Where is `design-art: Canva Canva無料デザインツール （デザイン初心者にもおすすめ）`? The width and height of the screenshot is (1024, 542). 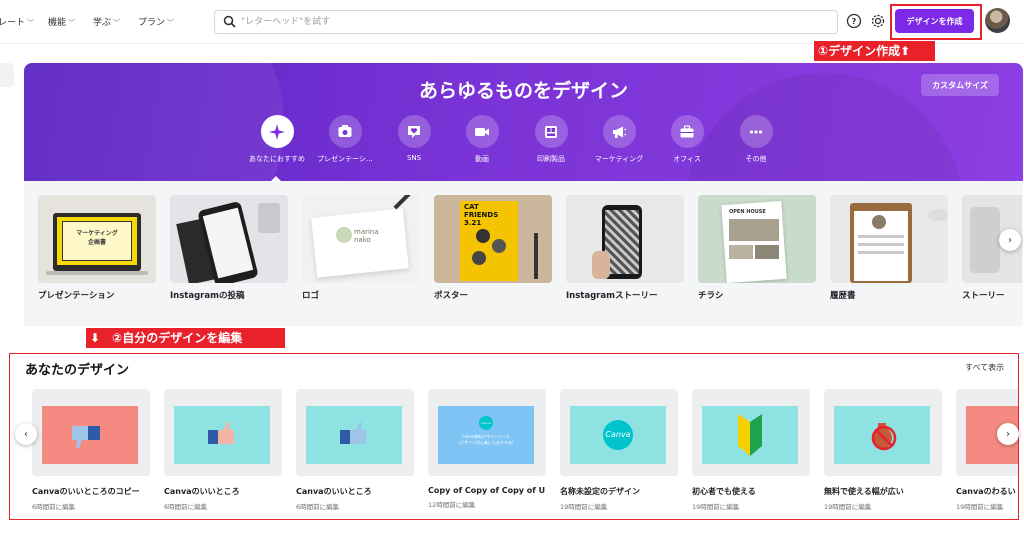 design-art: Canva Canva無料デザインツール （デザイン初心者にもおすすめ） is located at coordinates (486, 435).